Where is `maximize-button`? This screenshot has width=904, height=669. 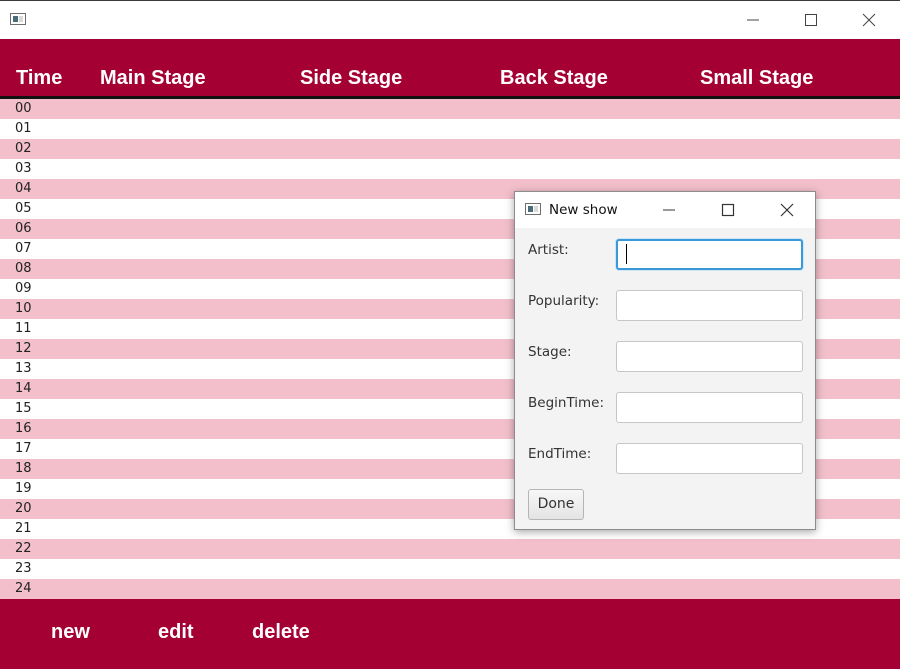
maximize-button is located at coordinates (811, 20).